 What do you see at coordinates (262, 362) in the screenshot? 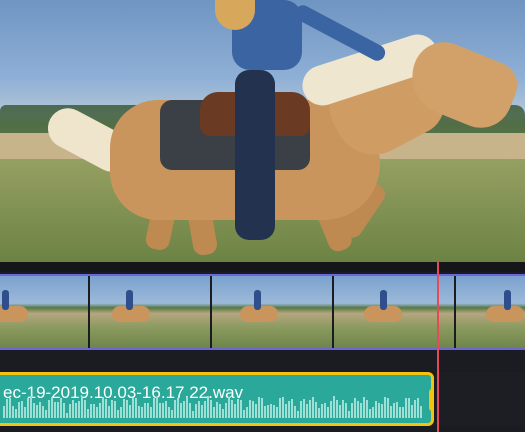
I see `empty-track` at bounding box center [262, 362].